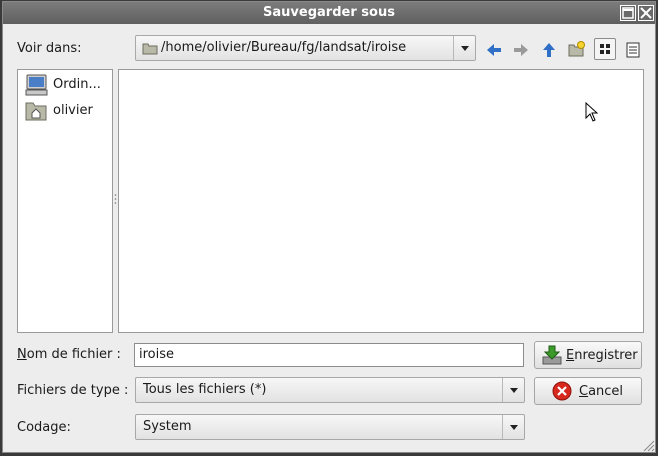  Describe the element at coordinates (592, 112) in the screenshot. I see `mouse-cursor-icon` at that location.